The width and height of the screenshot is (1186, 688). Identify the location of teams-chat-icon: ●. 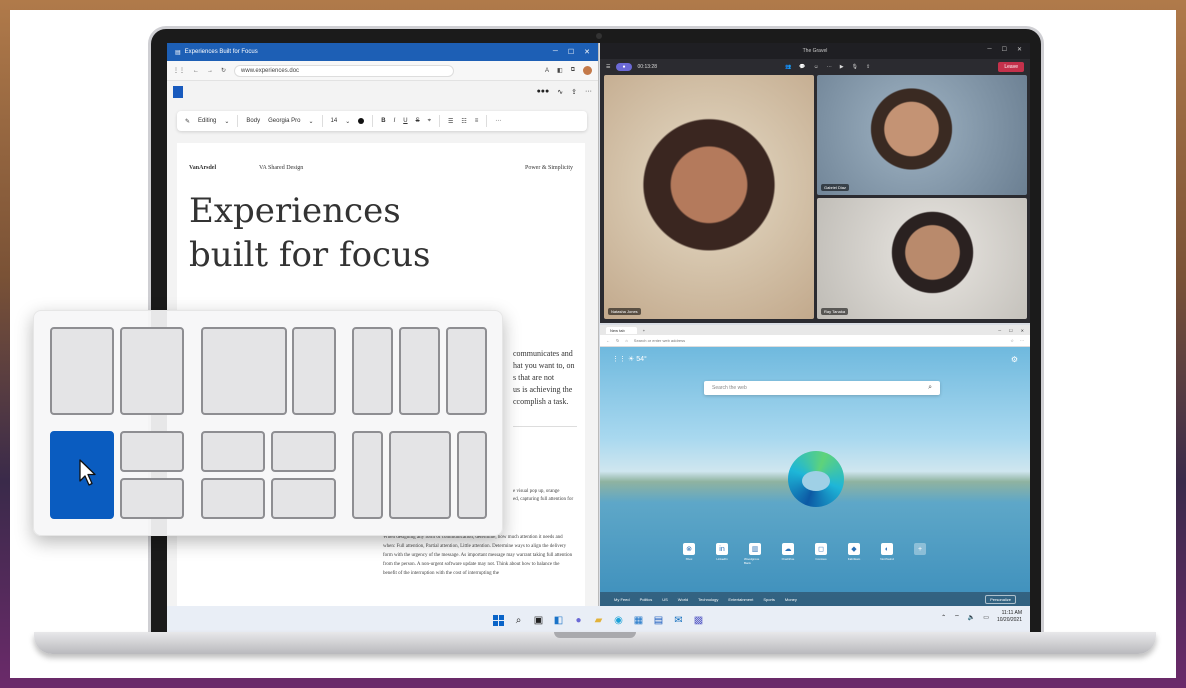
(579, 621).